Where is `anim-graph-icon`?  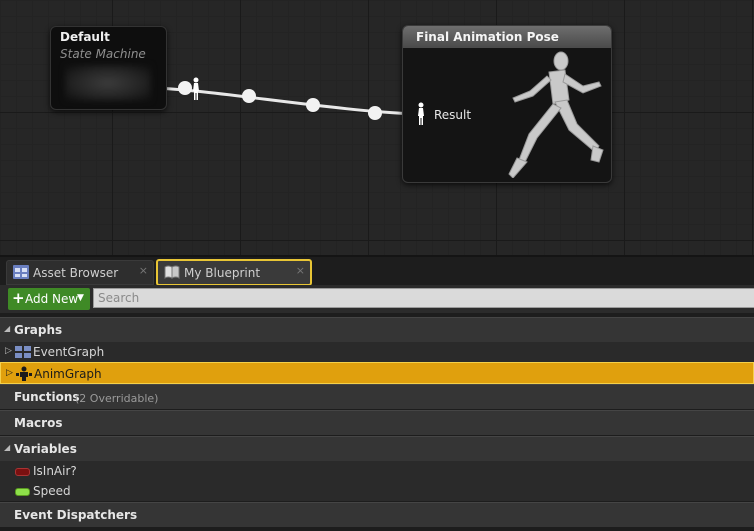
anim-graph-icon is located at coordinates (24, 373).